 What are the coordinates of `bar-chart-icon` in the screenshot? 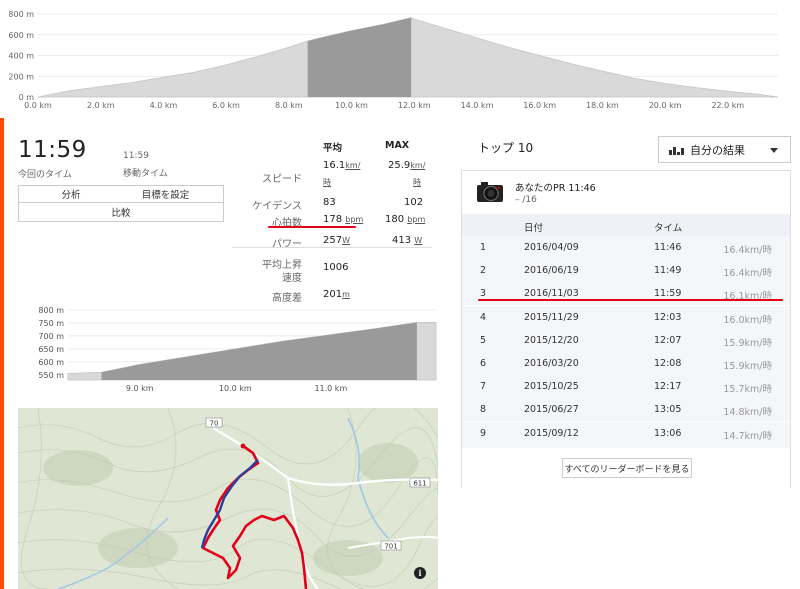 It's located at (676, 150).